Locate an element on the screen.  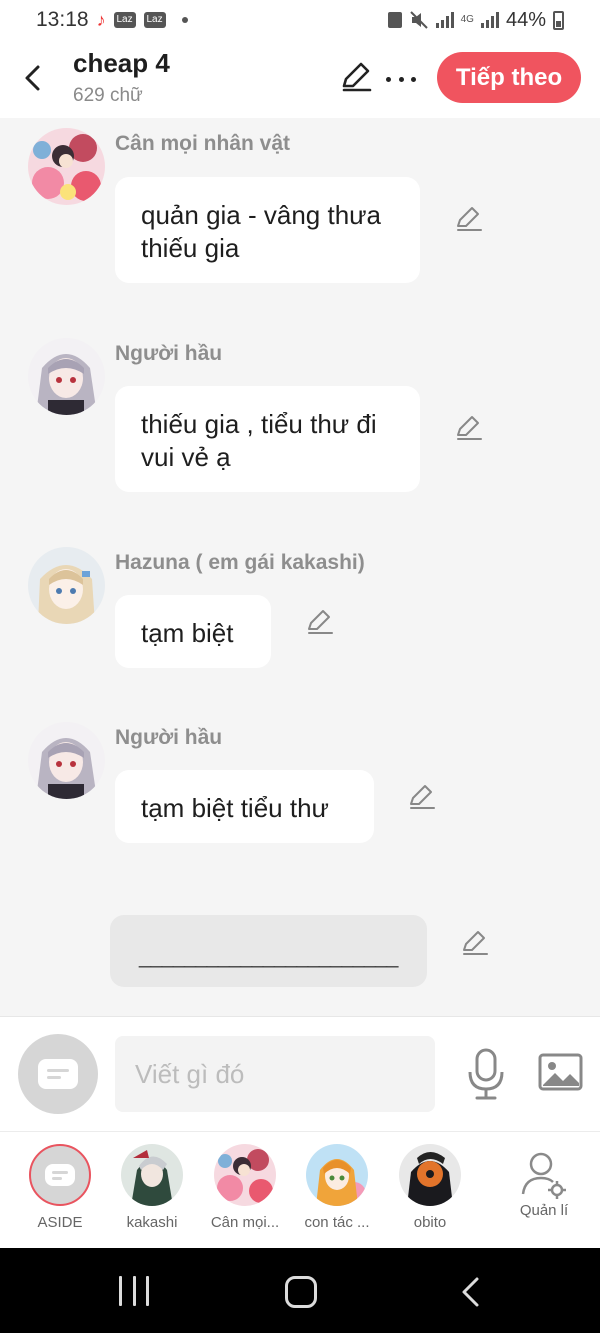
next-button: Tiếp theo is located at coordinates (509, 77).